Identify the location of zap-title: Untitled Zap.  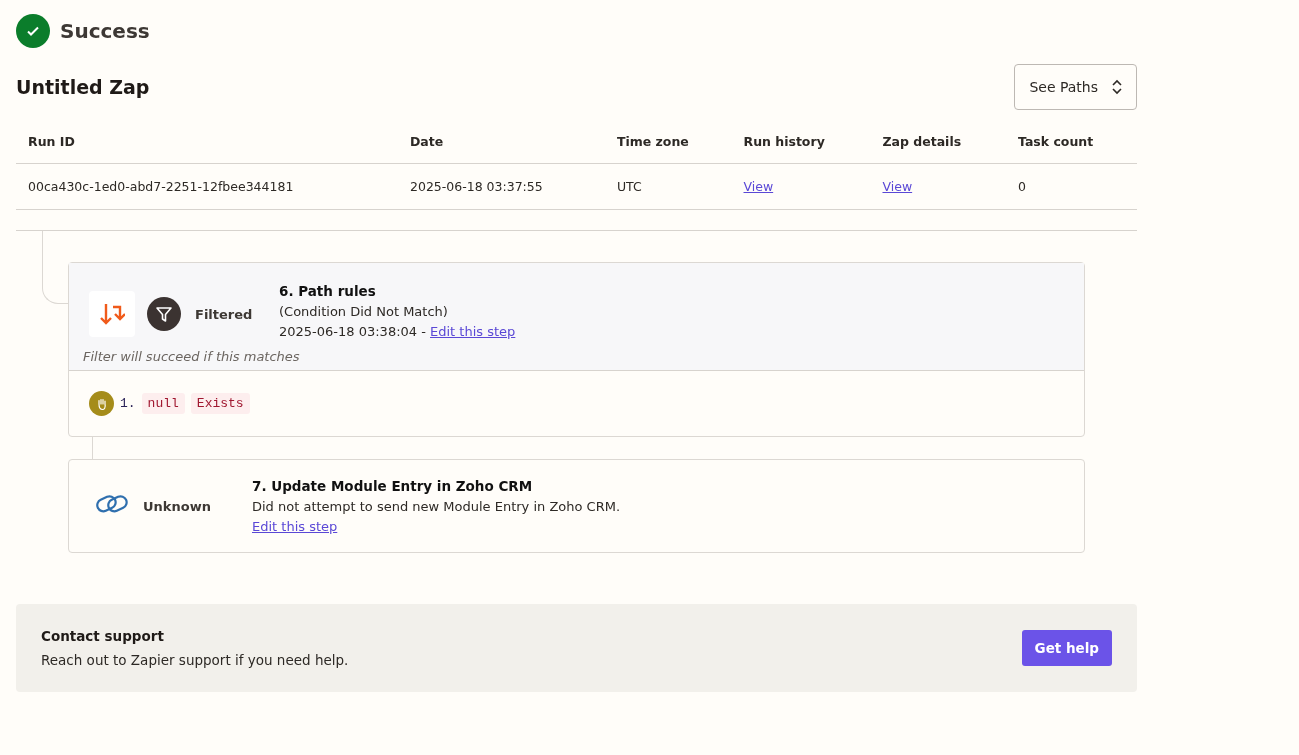
(83, 87).